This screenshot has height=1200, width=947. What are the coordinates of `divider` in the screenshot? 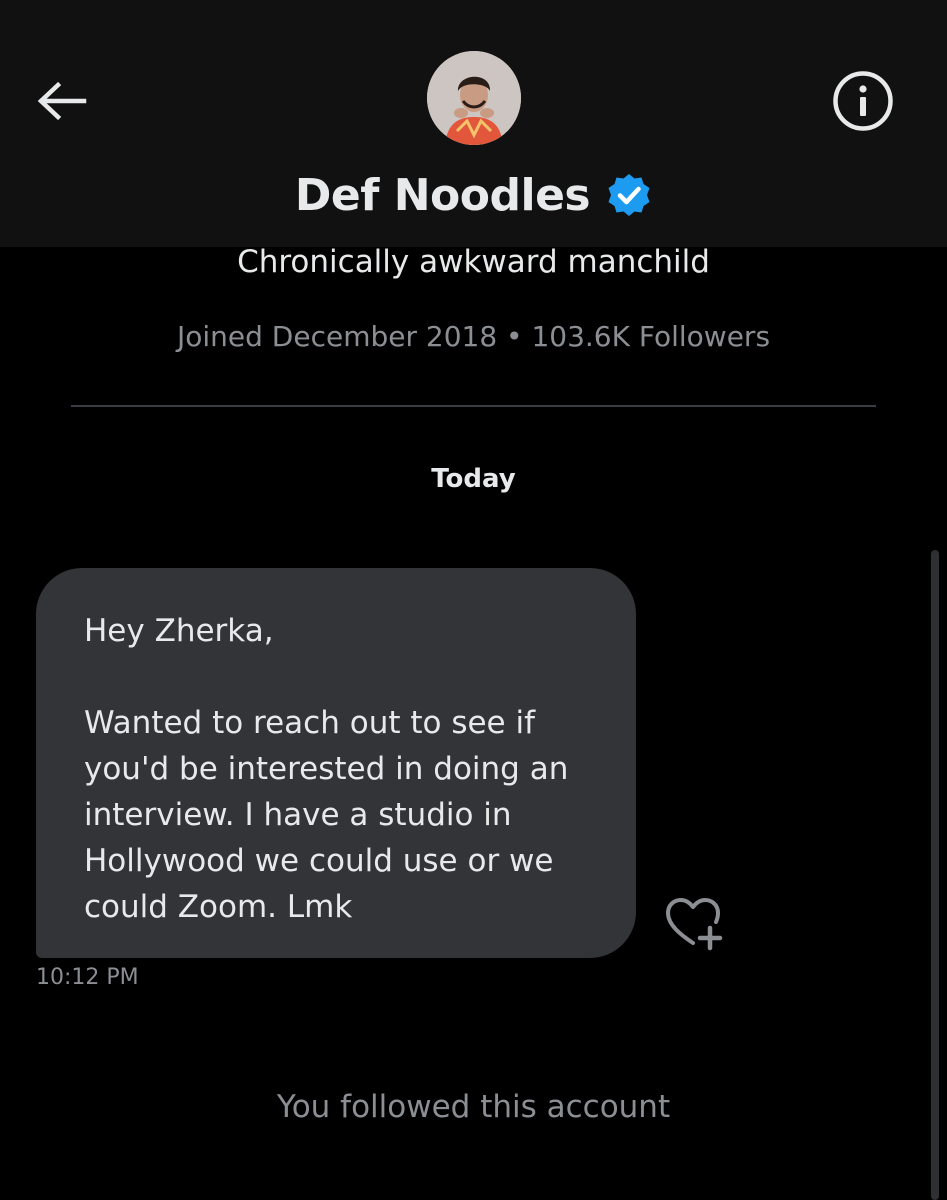 It's located at (473, 406).